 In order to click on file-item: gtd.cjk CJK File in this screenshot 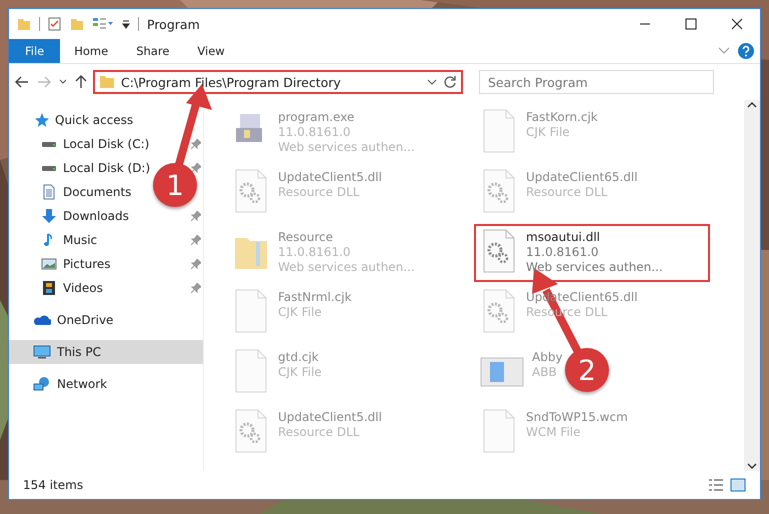, I will do `click(275, 373)`.